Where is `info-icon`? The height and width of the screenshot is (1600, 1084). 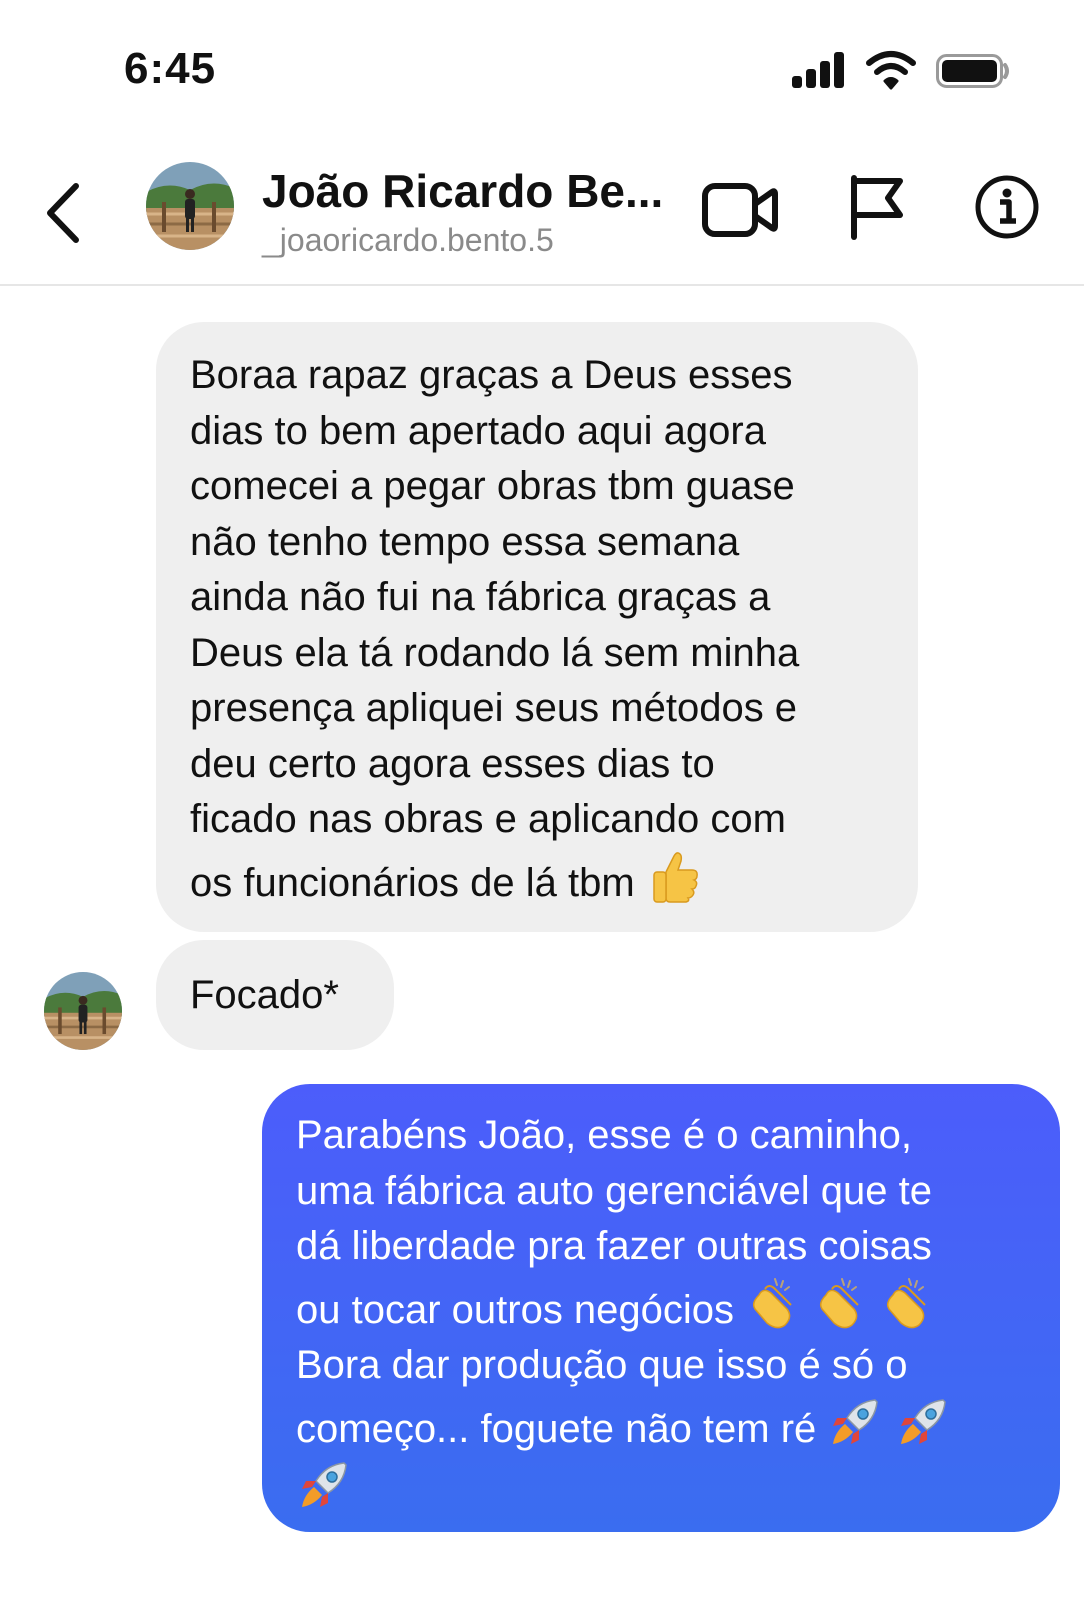 info-icon is located at coordinates (1007, 207).